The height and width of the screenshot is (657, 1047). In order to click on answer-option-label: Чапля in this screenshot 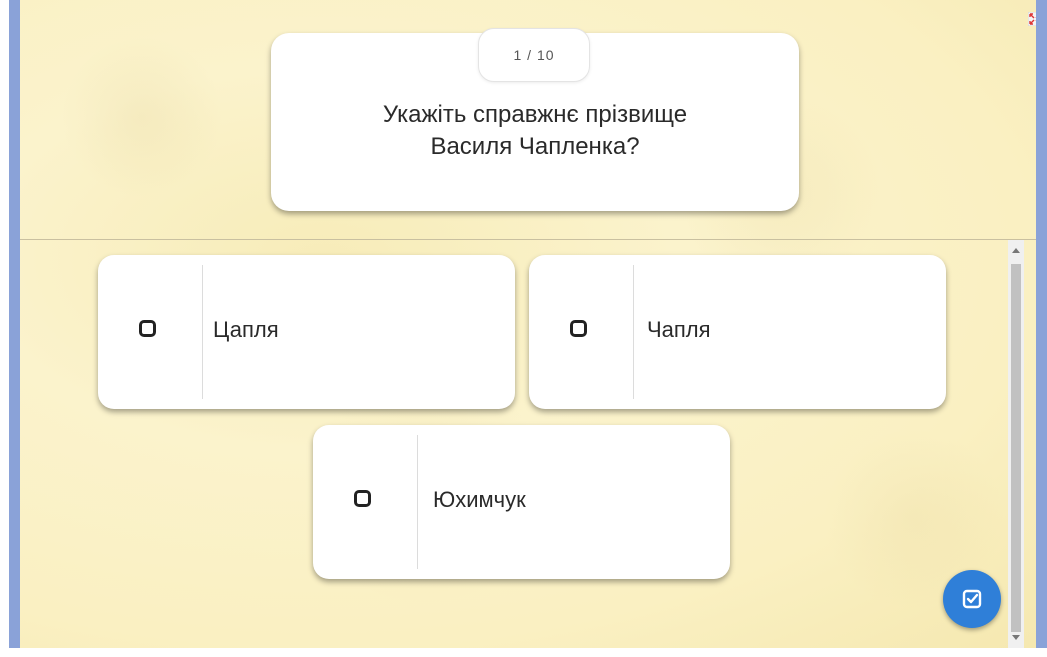, I will do `click(679, 329)`.